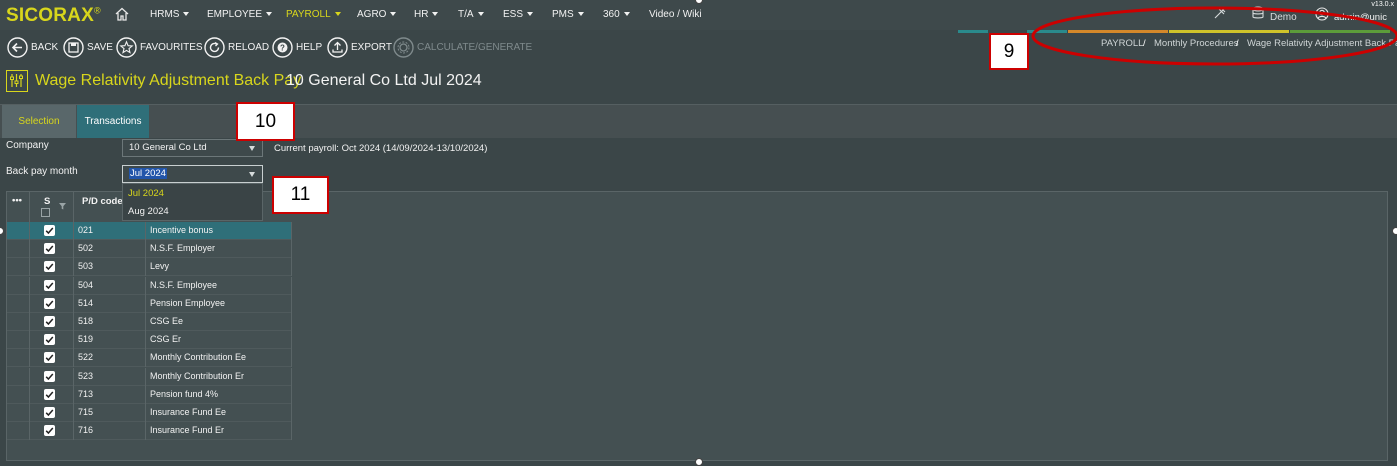 This screenshot has width=1397, height=466. I want to click on table-row: 523 Monthly Contribution Er, so click(149, 376).